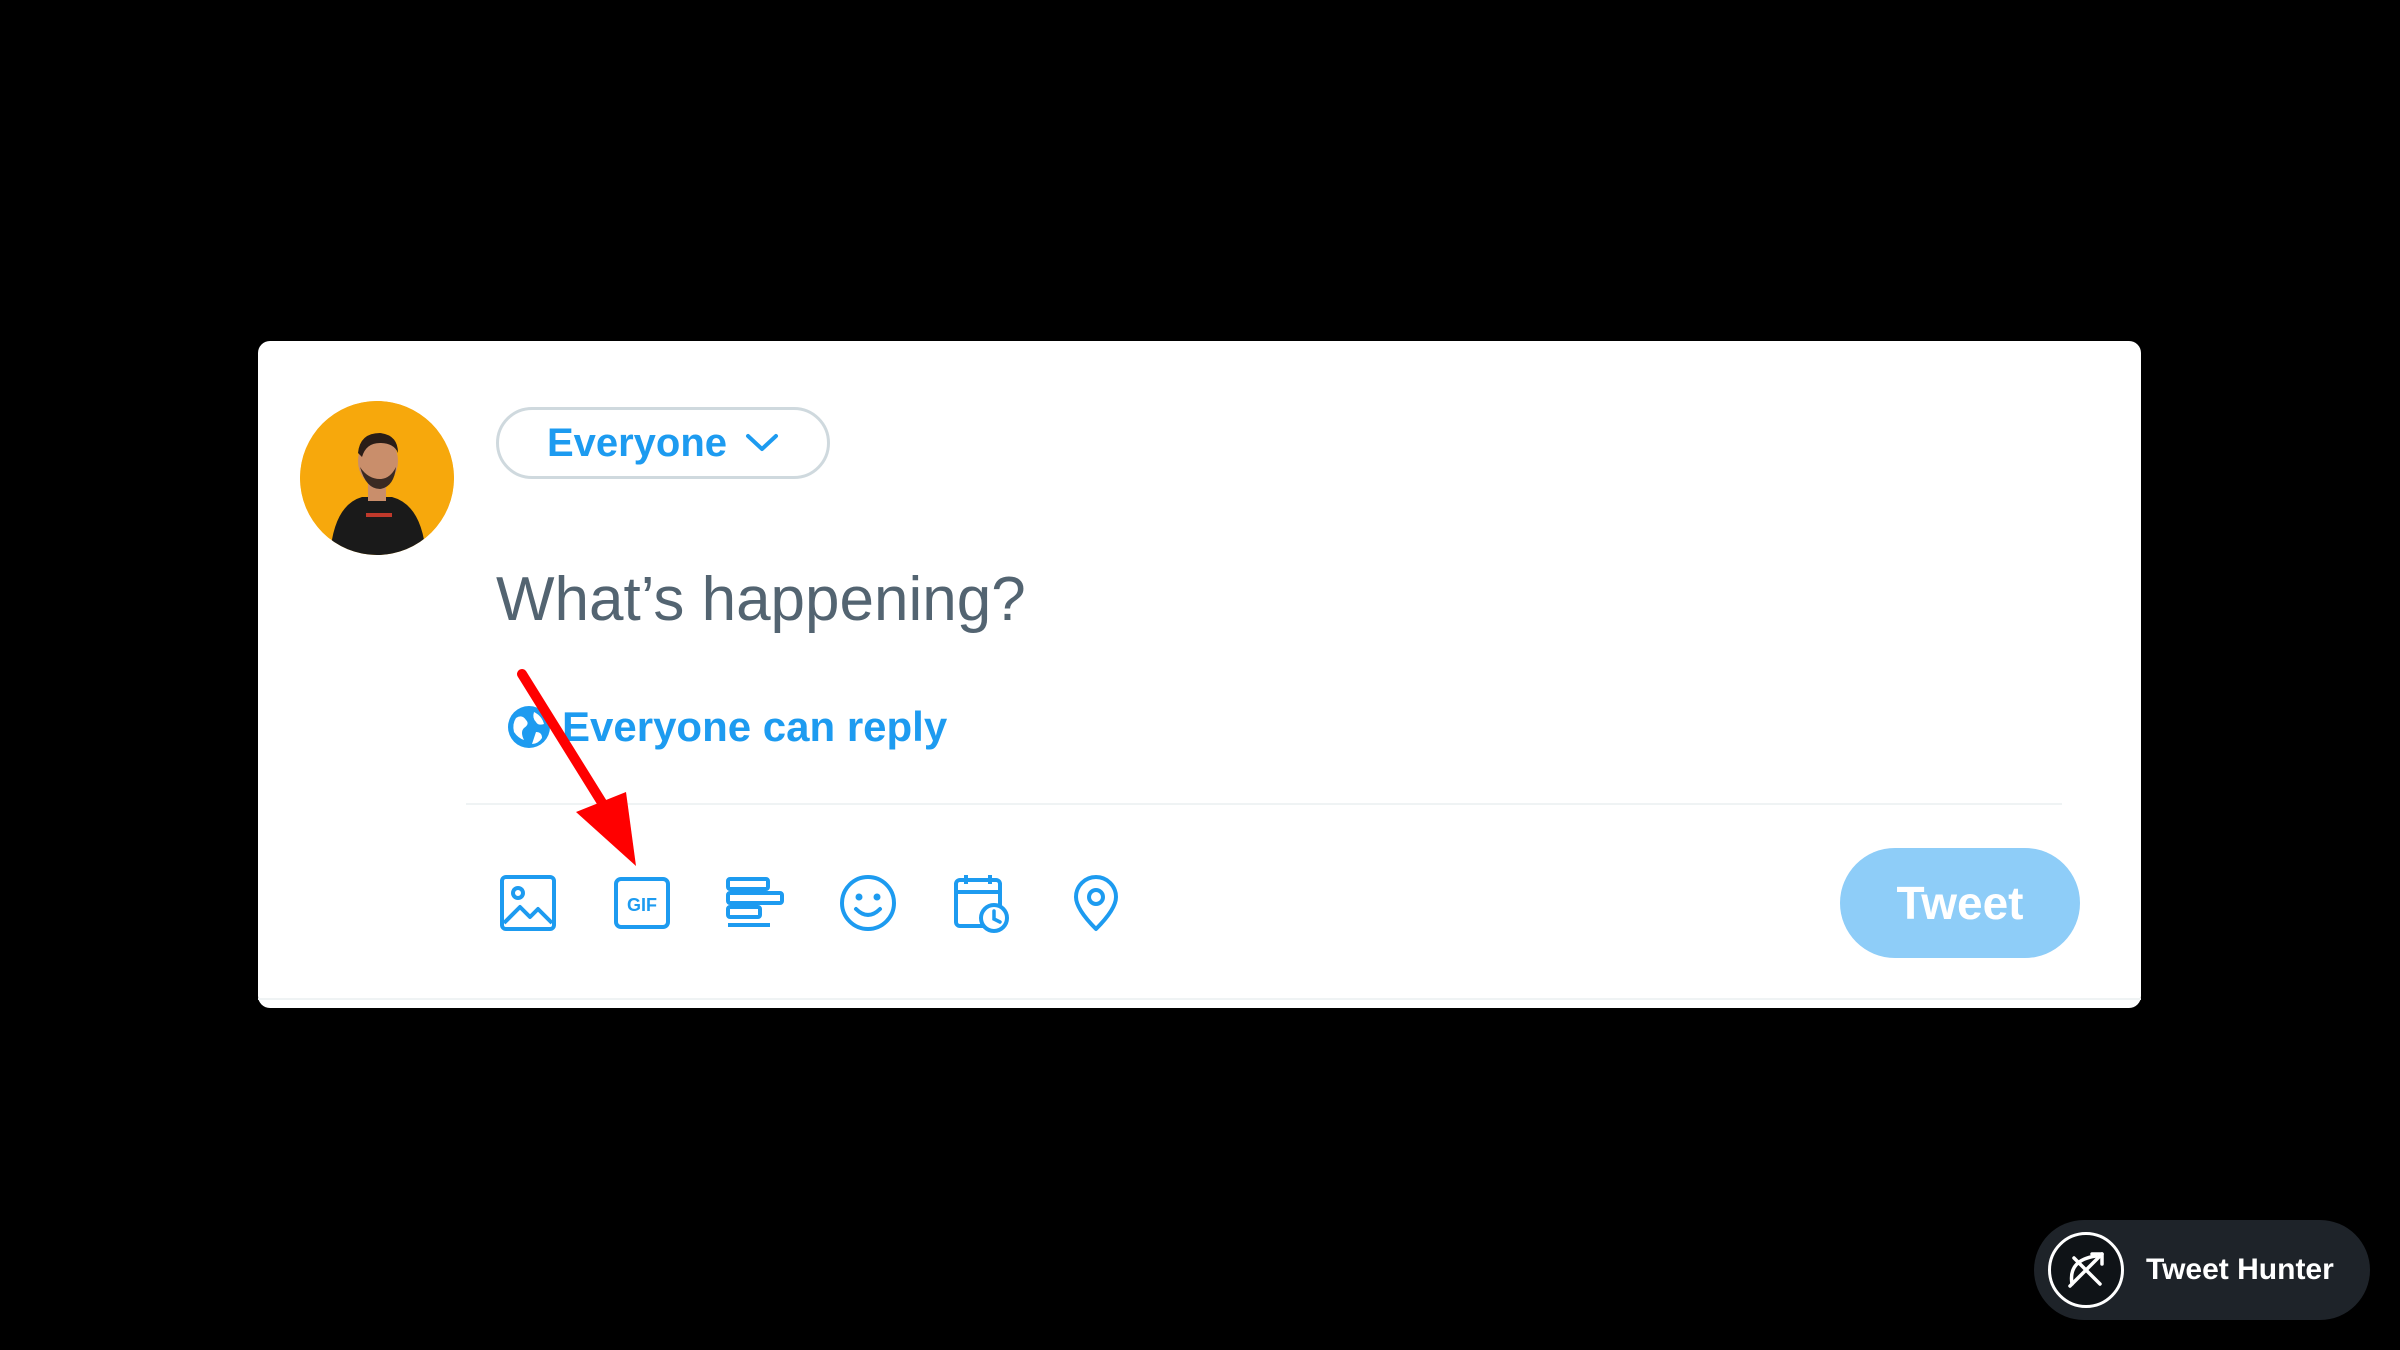 This screenshot has height=1350, width=2400. I want to click on poll-icon, so click(755, 902).